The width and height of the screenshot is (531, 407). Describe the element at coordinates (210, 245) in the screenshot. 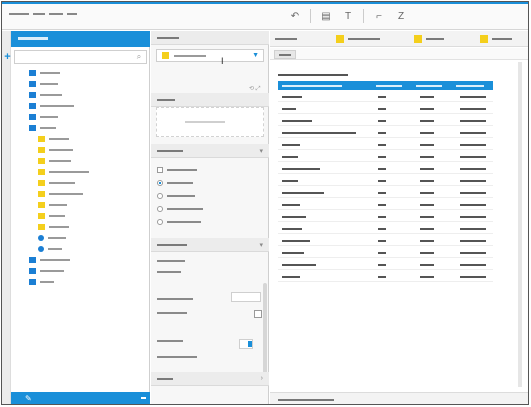

I see `format-section-header: ▾` at that location.